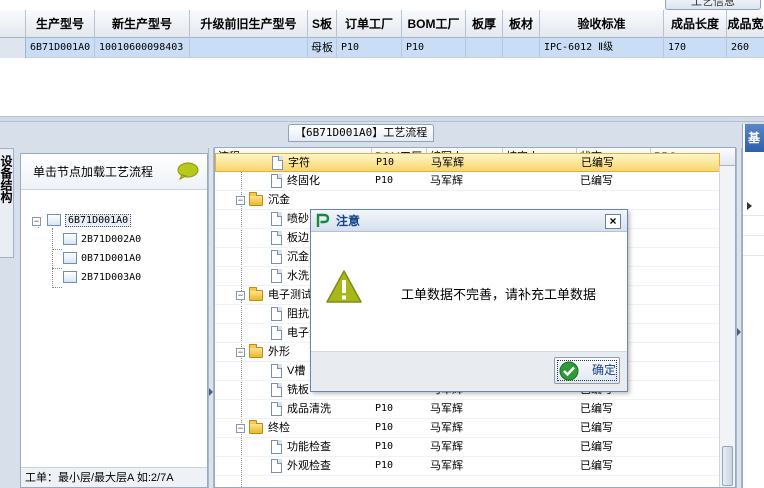 This screenshot has height=488, width=764. What do you see at coordinates (467, 466) in the screenshot?
I see `process-step-row: 外观检查 P10 马军辉 已编写` at bounding box center [467, 466].